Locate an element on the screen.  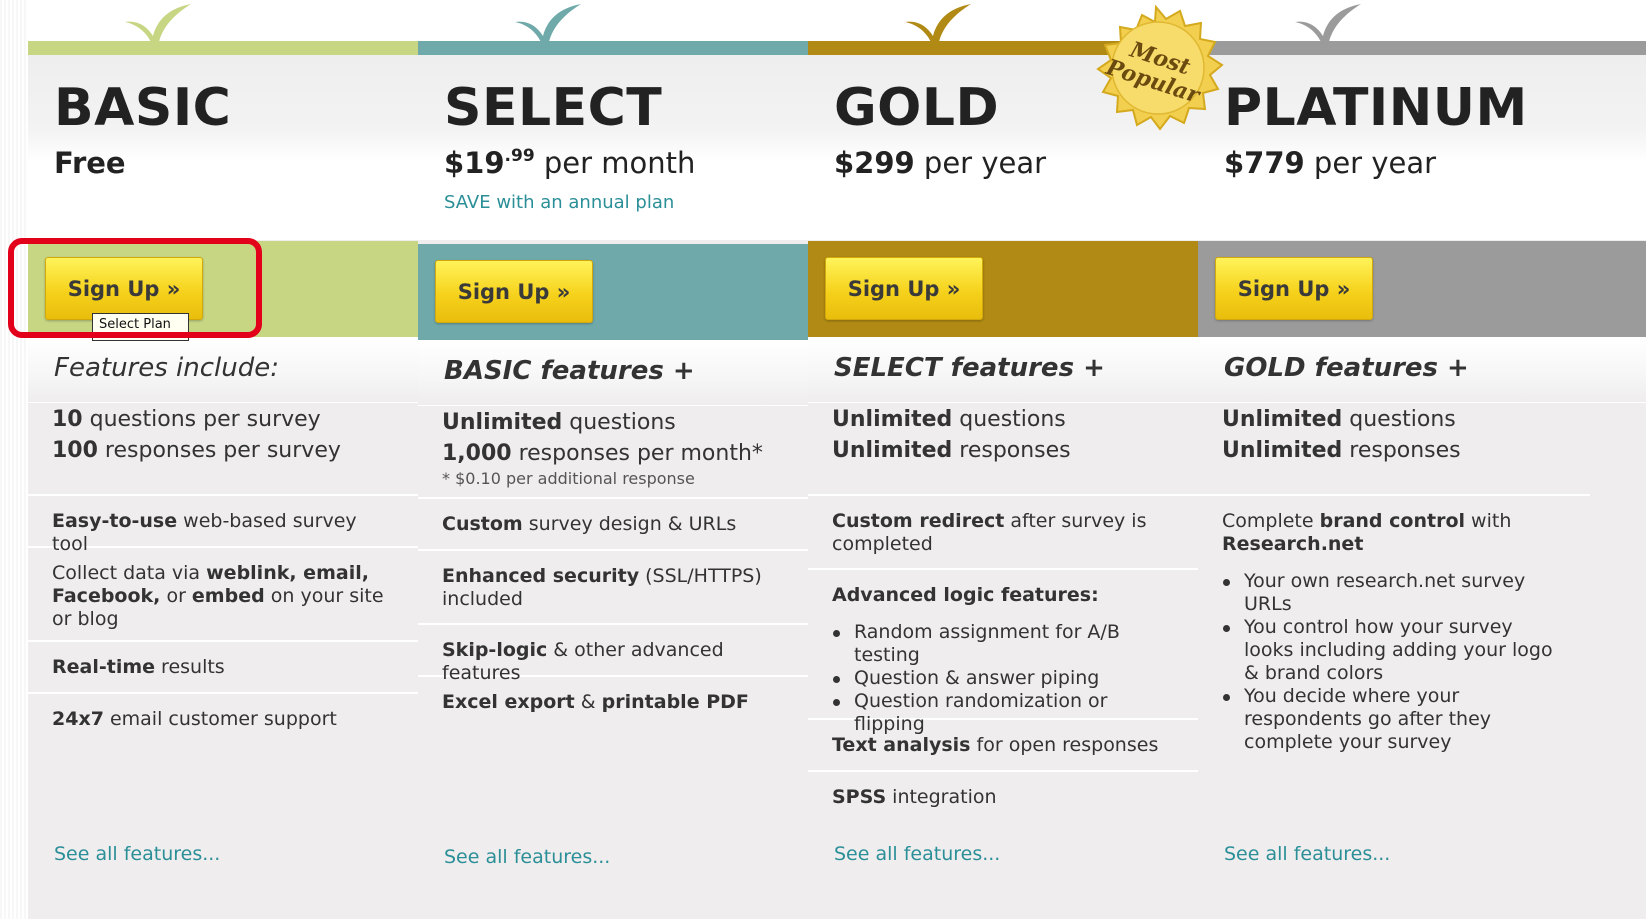
plan-title: GOLD is located at coordinates (917, 108).